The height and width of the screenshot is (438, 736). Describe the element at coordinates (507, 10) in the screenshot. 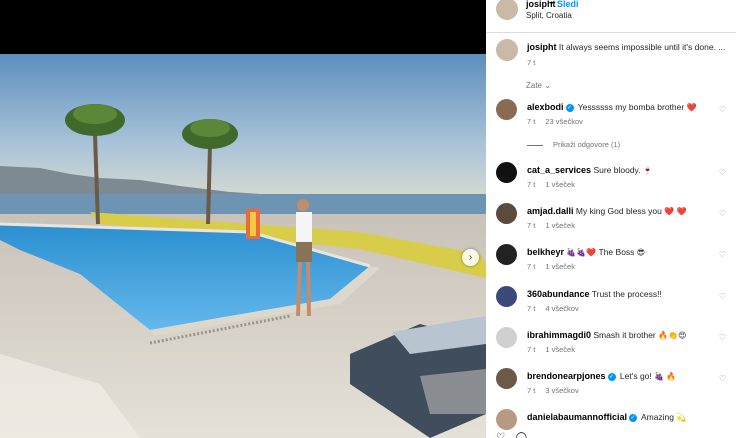

I see `avatar` at that location.